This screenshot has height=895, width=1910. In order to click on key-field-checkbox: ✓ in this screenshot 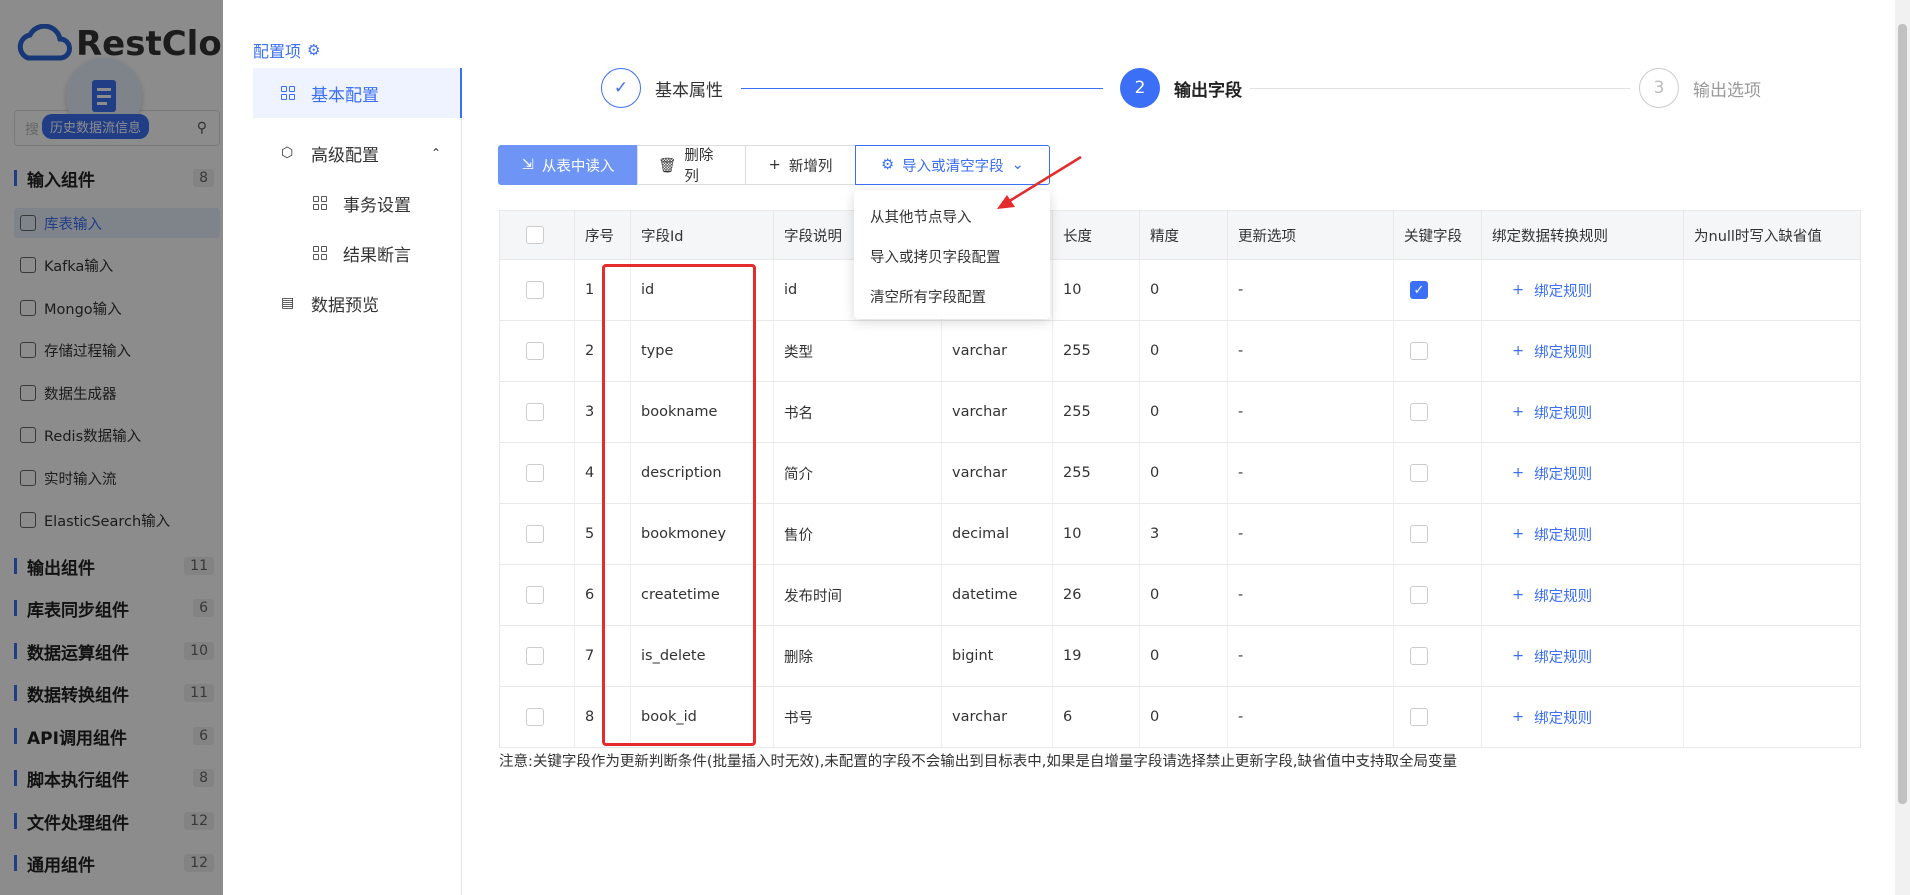, I will do `click(1419, 290)`.